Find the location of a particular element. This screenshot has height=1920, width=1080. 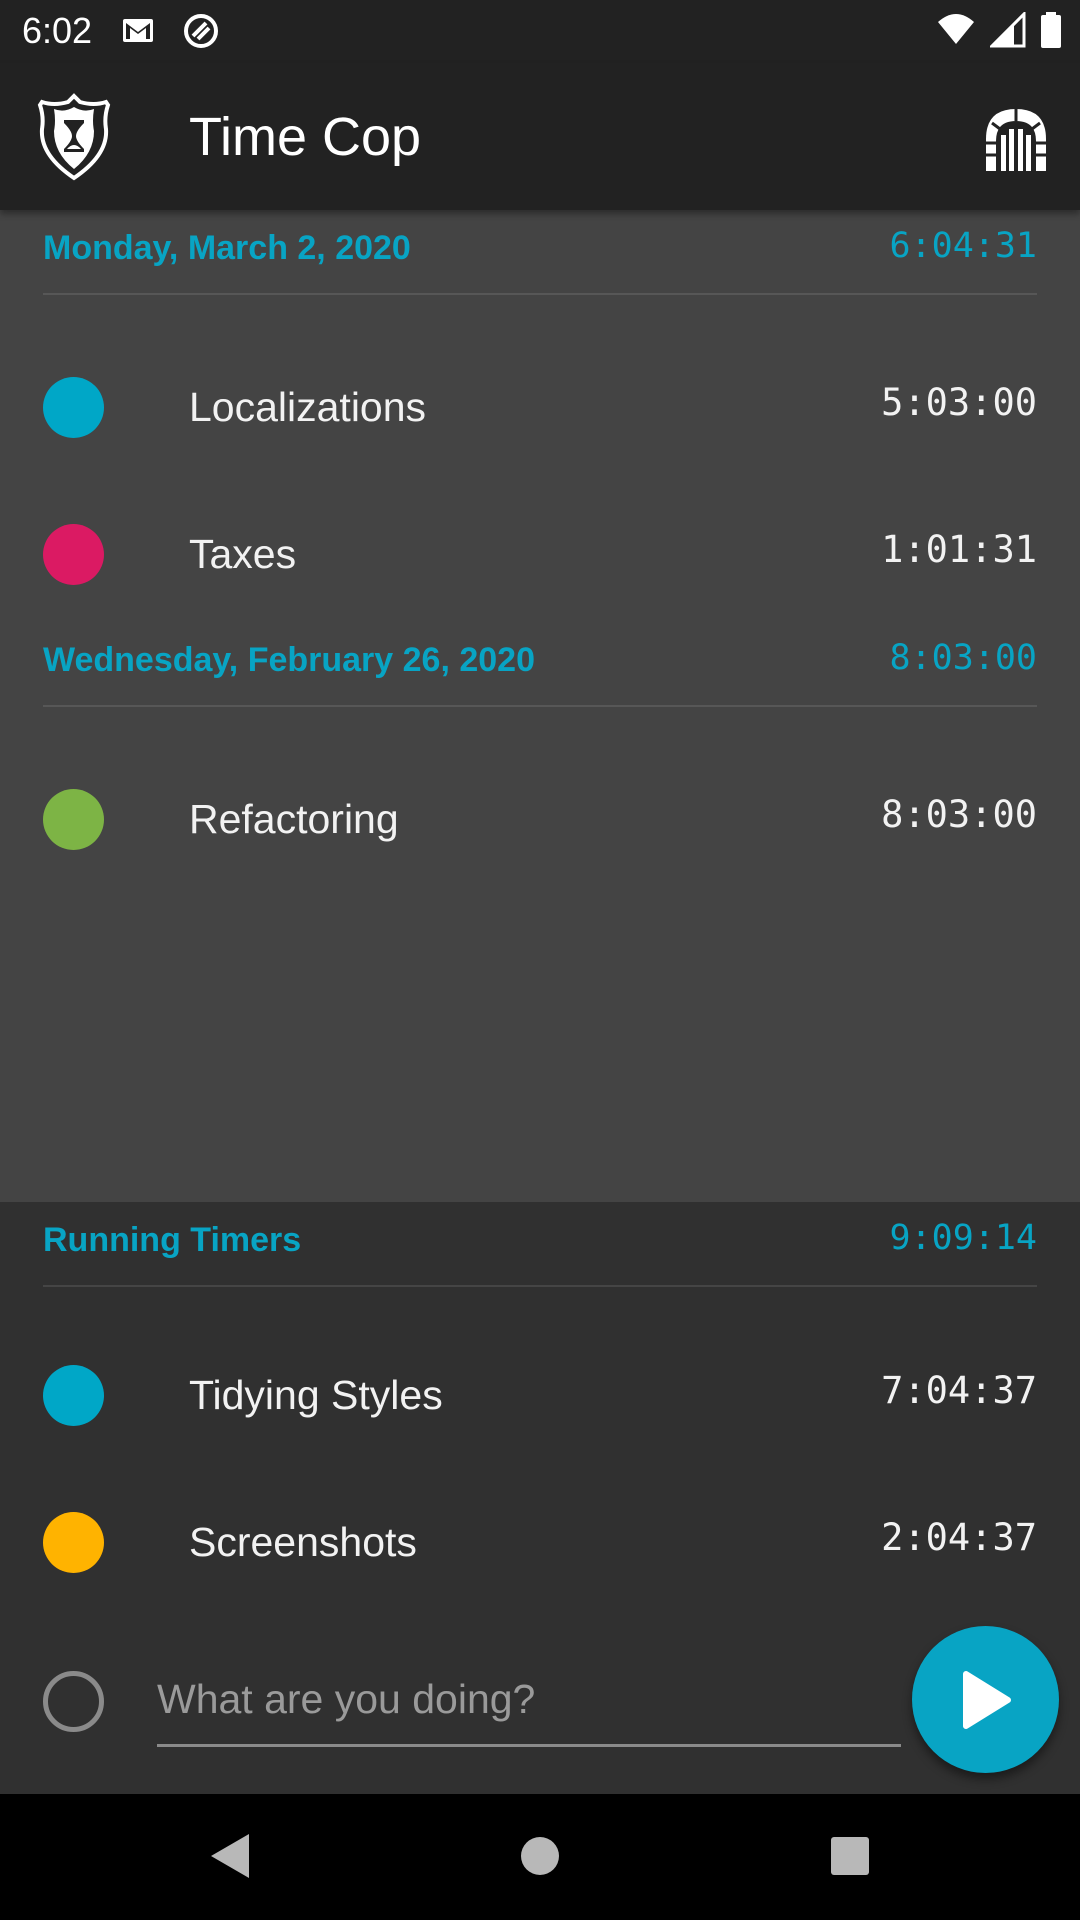

battery-icon is located at coordinates (1051, 30).